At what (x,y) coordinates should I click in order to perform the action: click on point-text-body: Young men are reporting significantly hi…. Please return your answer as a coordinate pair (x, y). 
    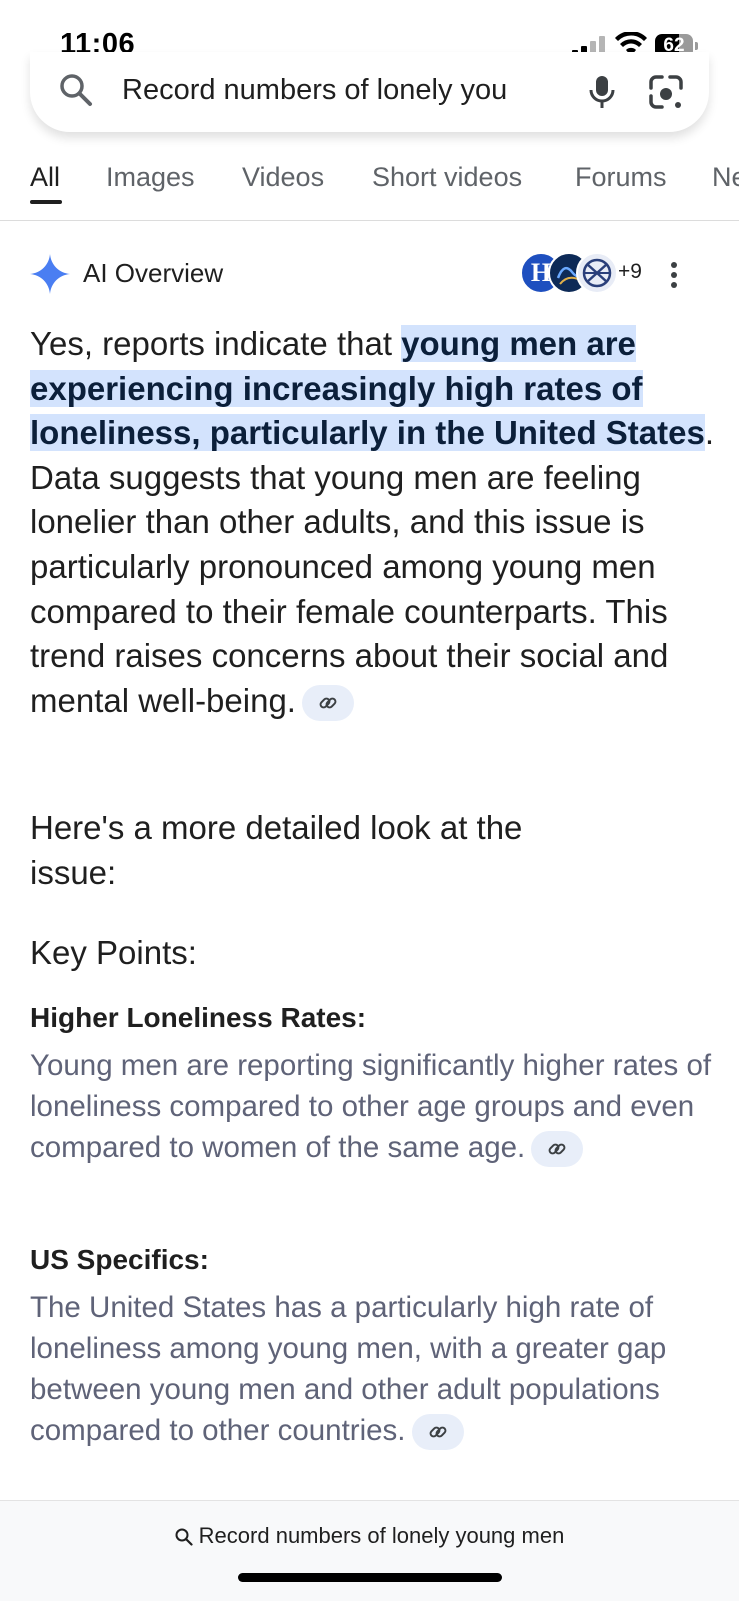
    Looking at the image, I should click on (371, 1106).